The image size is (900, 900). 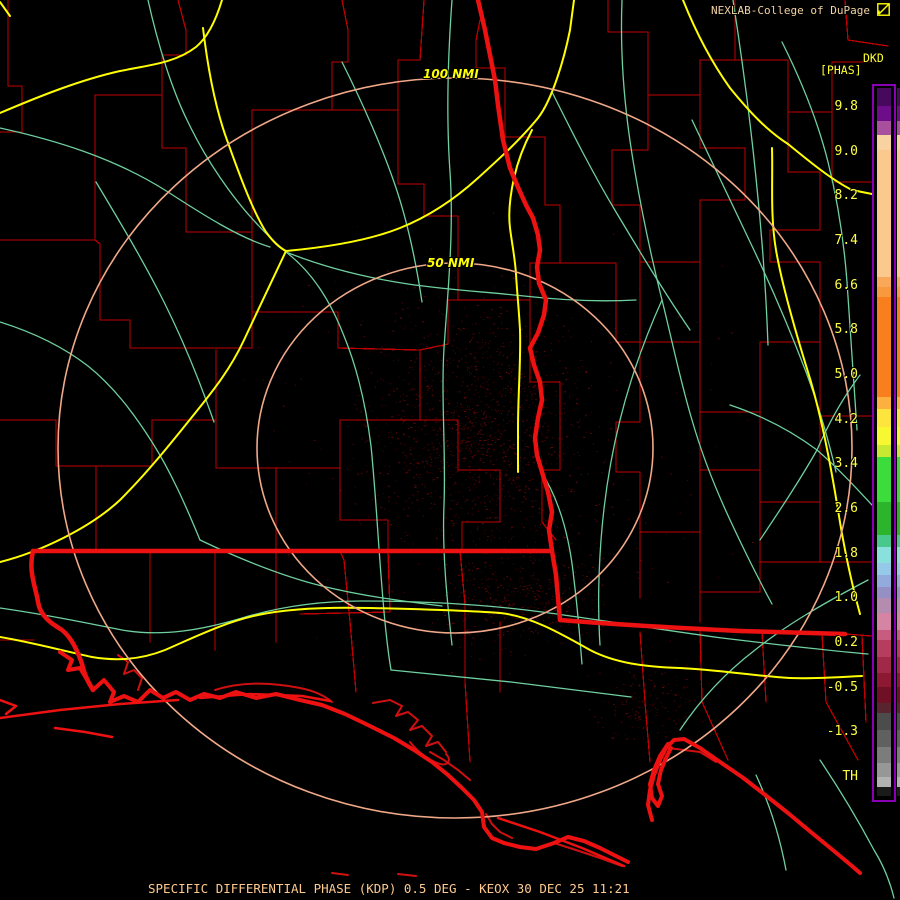 What do you see at coordinates (313, 780) in the screenshot?
I see `barrier-islands` at bounding box center [313, 780].